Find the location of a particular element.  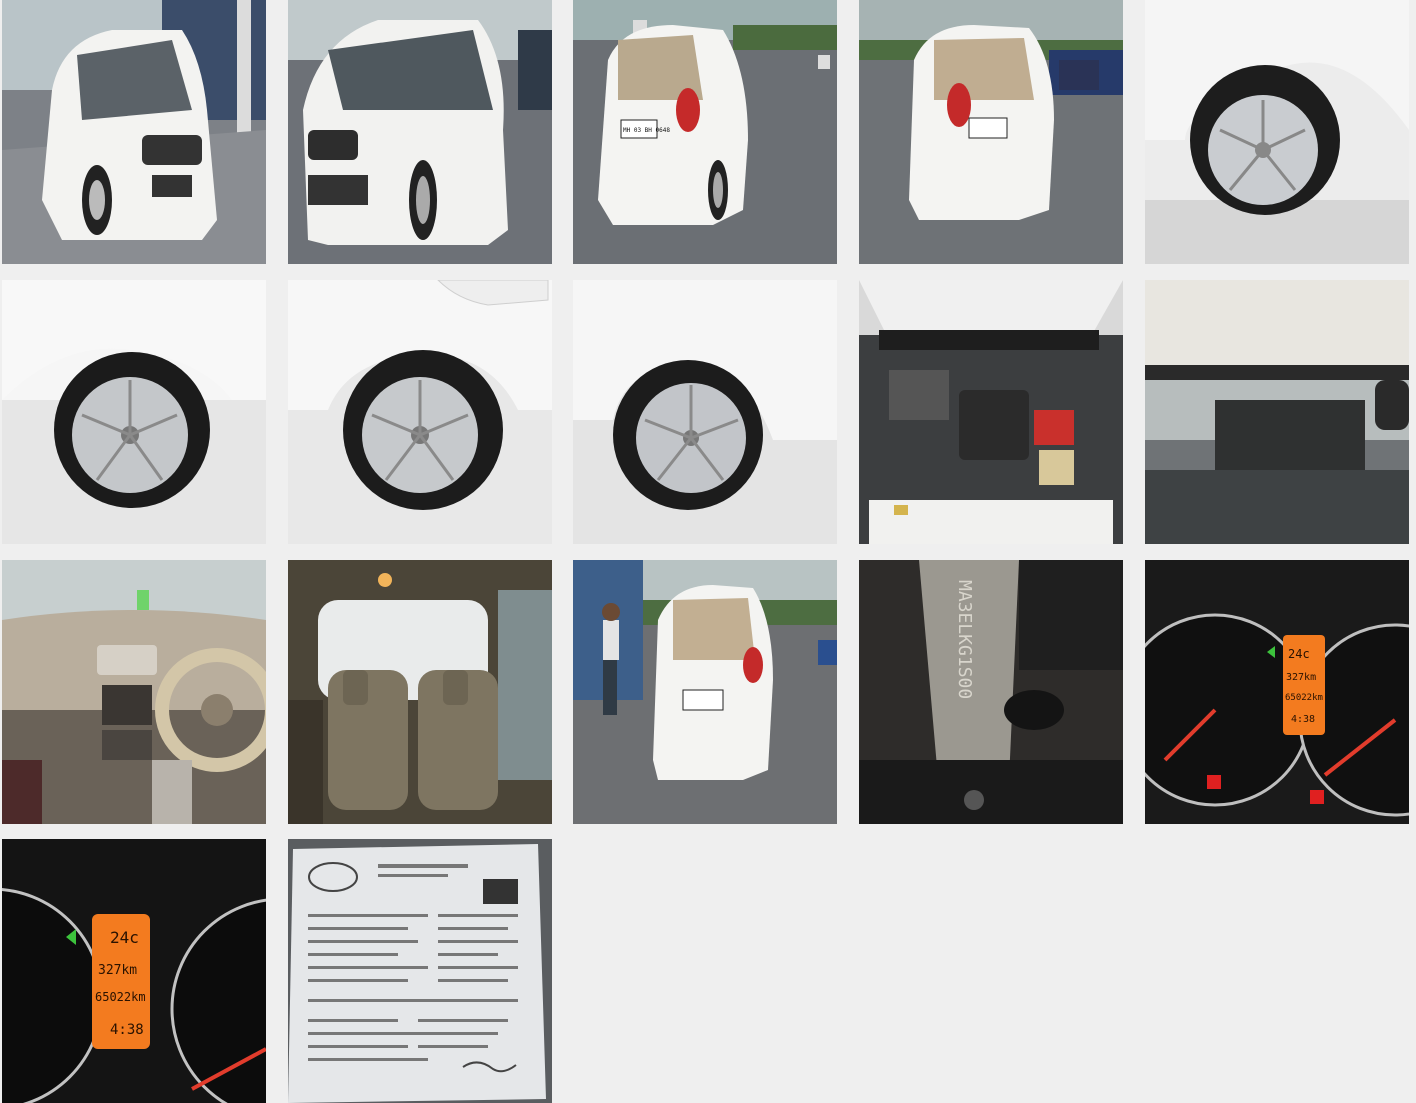

underbody-image is located at coordinates (1277, 412).